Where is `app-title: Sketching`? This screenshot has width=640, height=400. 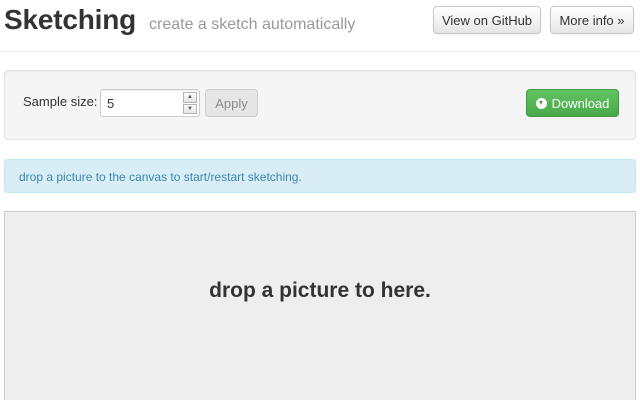 app-title: Sketching is located at coordinates (70, 19).